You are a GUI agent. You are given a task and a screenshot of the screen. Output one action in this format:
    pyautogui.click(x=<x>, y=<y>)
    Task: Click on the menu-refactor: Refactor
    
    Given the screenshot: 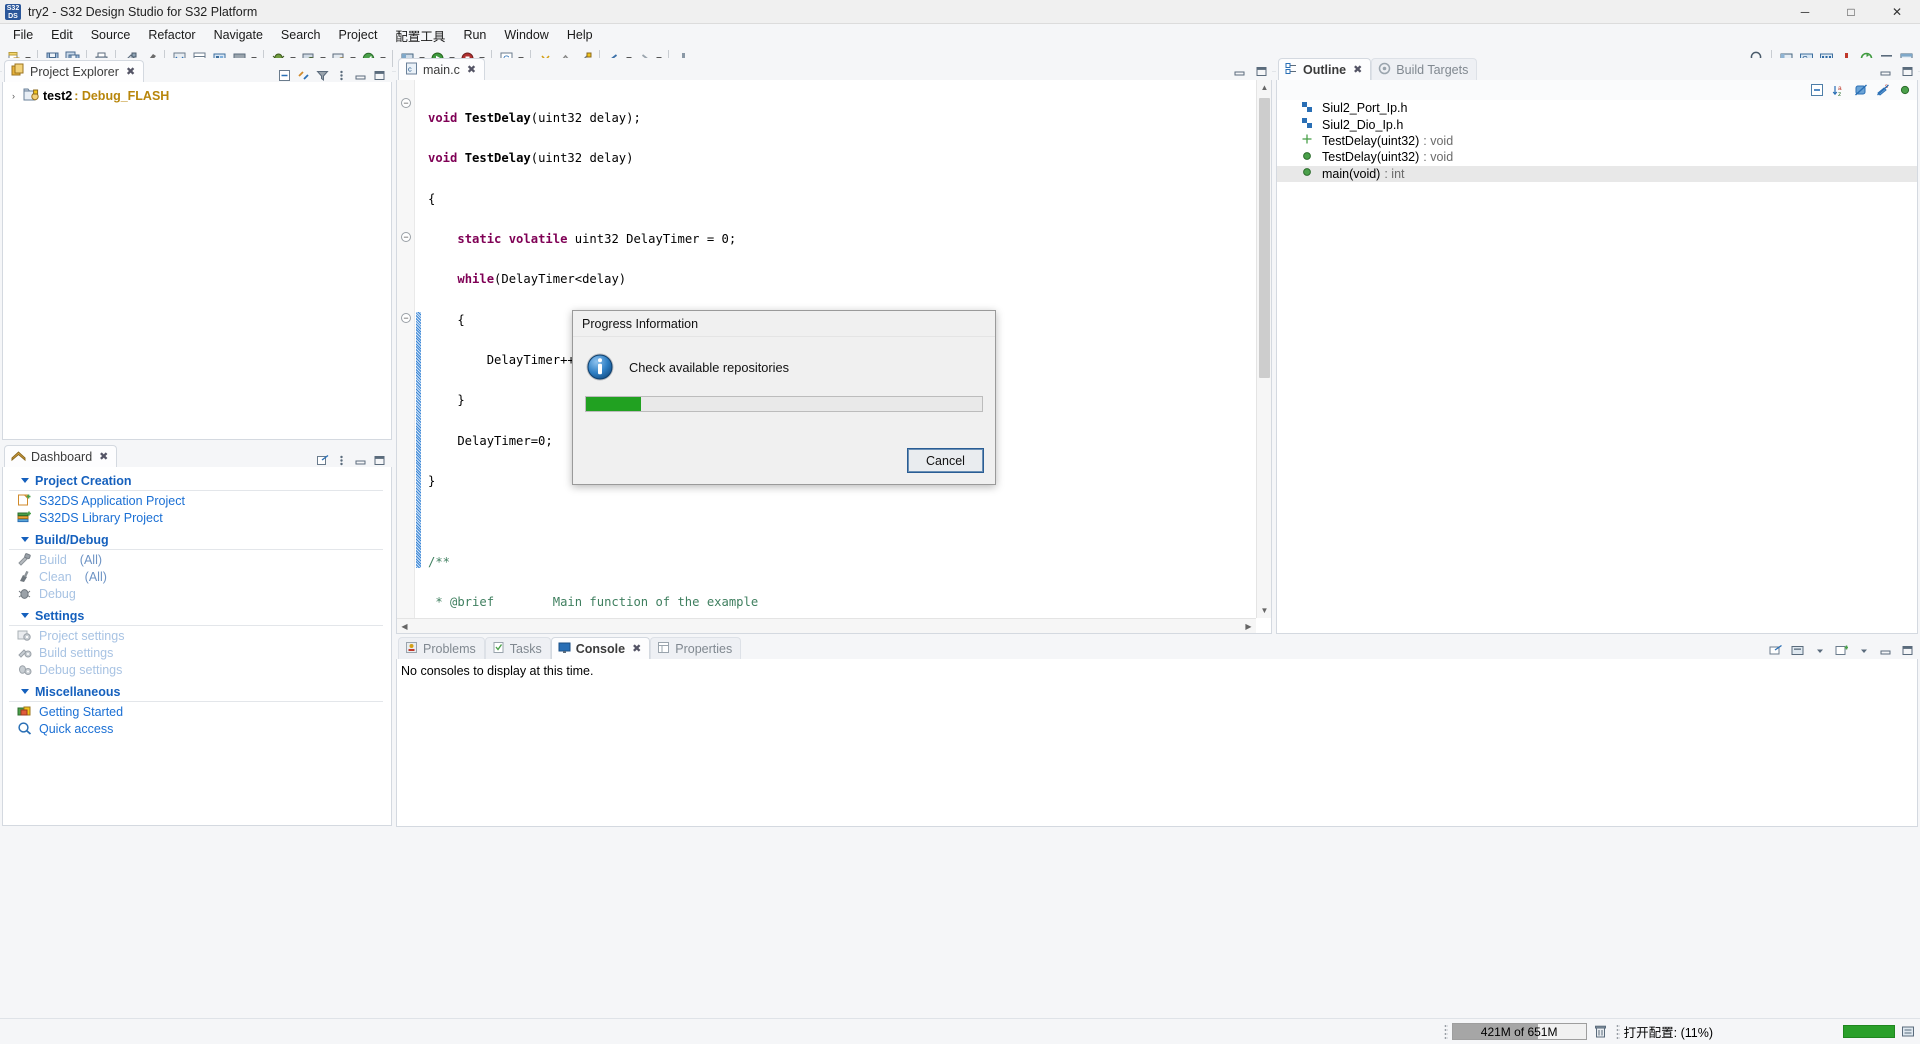 What is the action you would take?
    pyautogui.click(x=171, y=35)
    